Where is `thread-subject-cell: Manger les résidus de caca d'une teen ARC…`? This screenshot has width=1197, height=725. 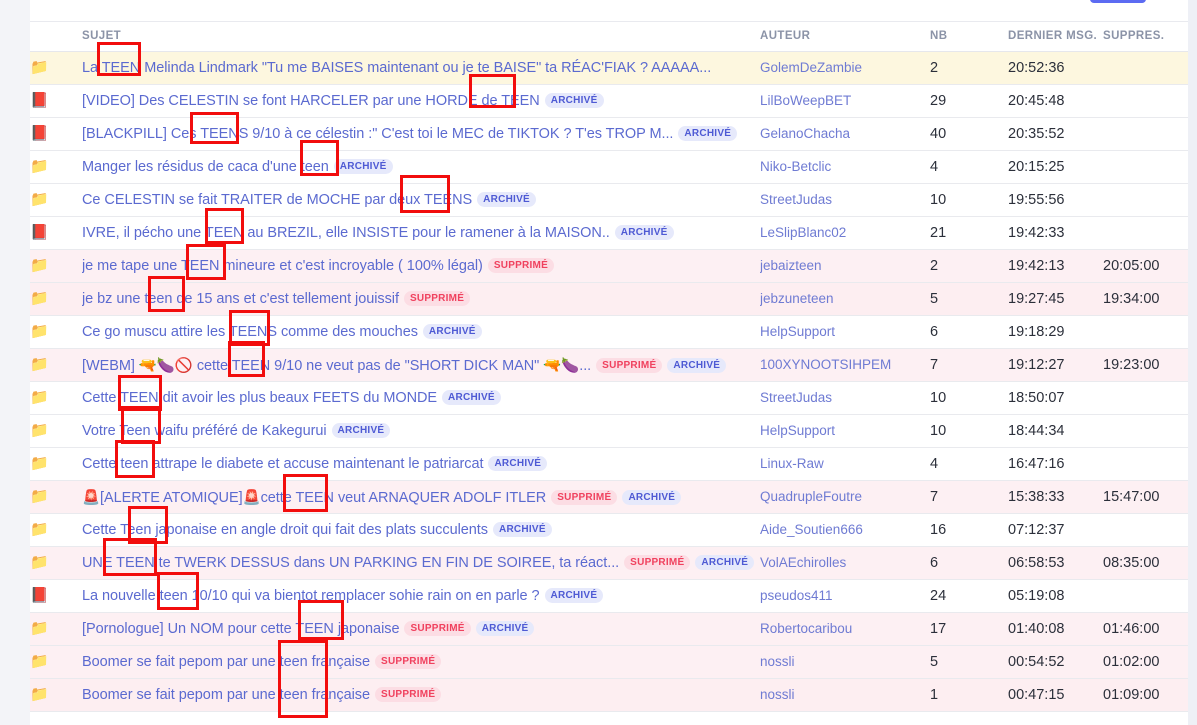 thread-subject-cell: Manger les résidus de caca d'une teen ARC… is located at coordinates (421, 167).